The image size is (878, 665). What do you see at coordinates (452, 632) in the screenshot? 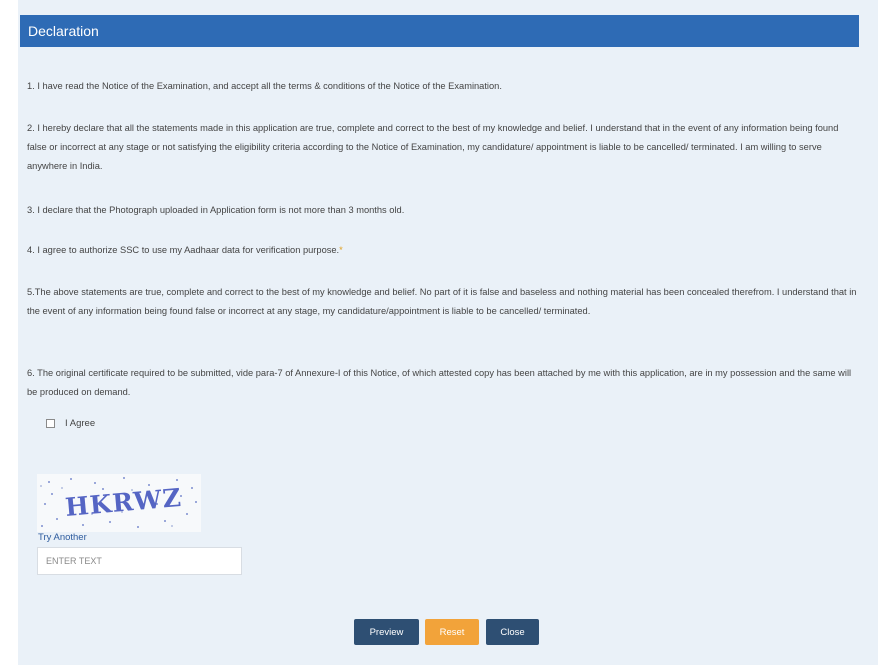
I see `reset-button: Reset` at bounding box center [452, 632].